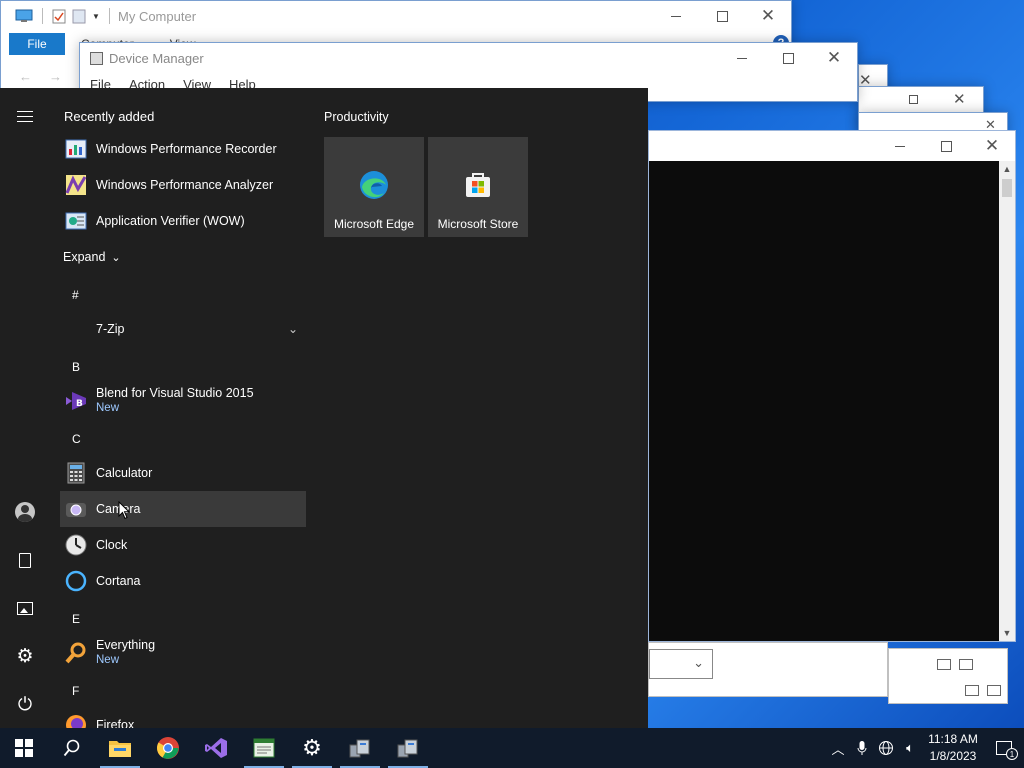 This screenshot has height=768, width=1024. Describe the element at coordinates (681, 664) in the screenshot. I see `dialog-dropdown: ⌄` at that location.